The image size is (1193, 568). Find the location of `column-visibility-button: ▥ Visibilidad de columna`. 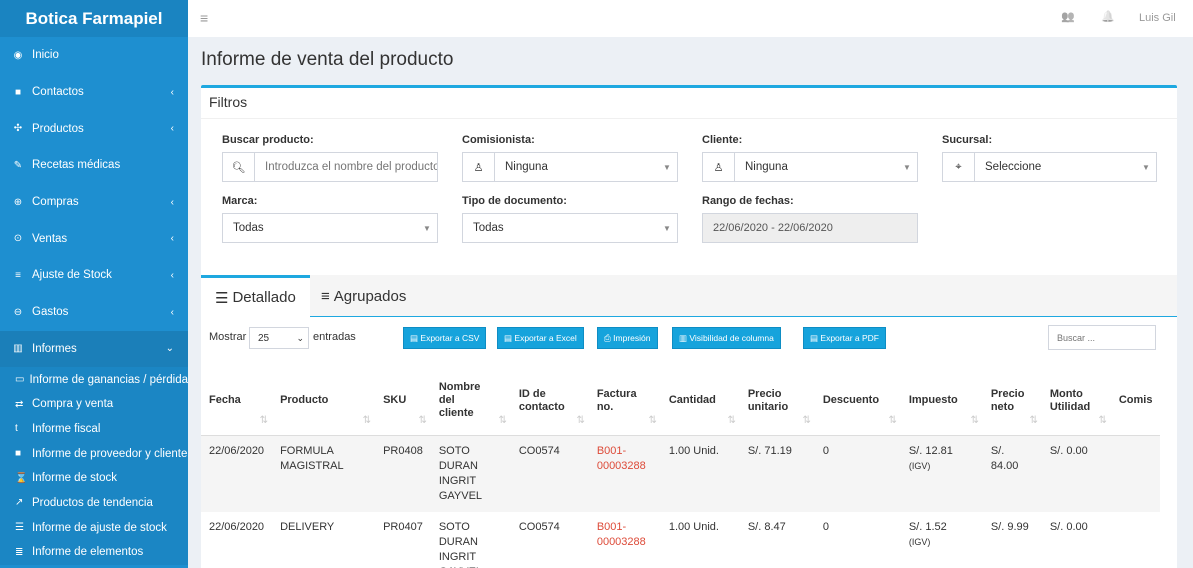

column-visibility-button: ▥ Visibilidad de columna is located at coordinates (726, 338).